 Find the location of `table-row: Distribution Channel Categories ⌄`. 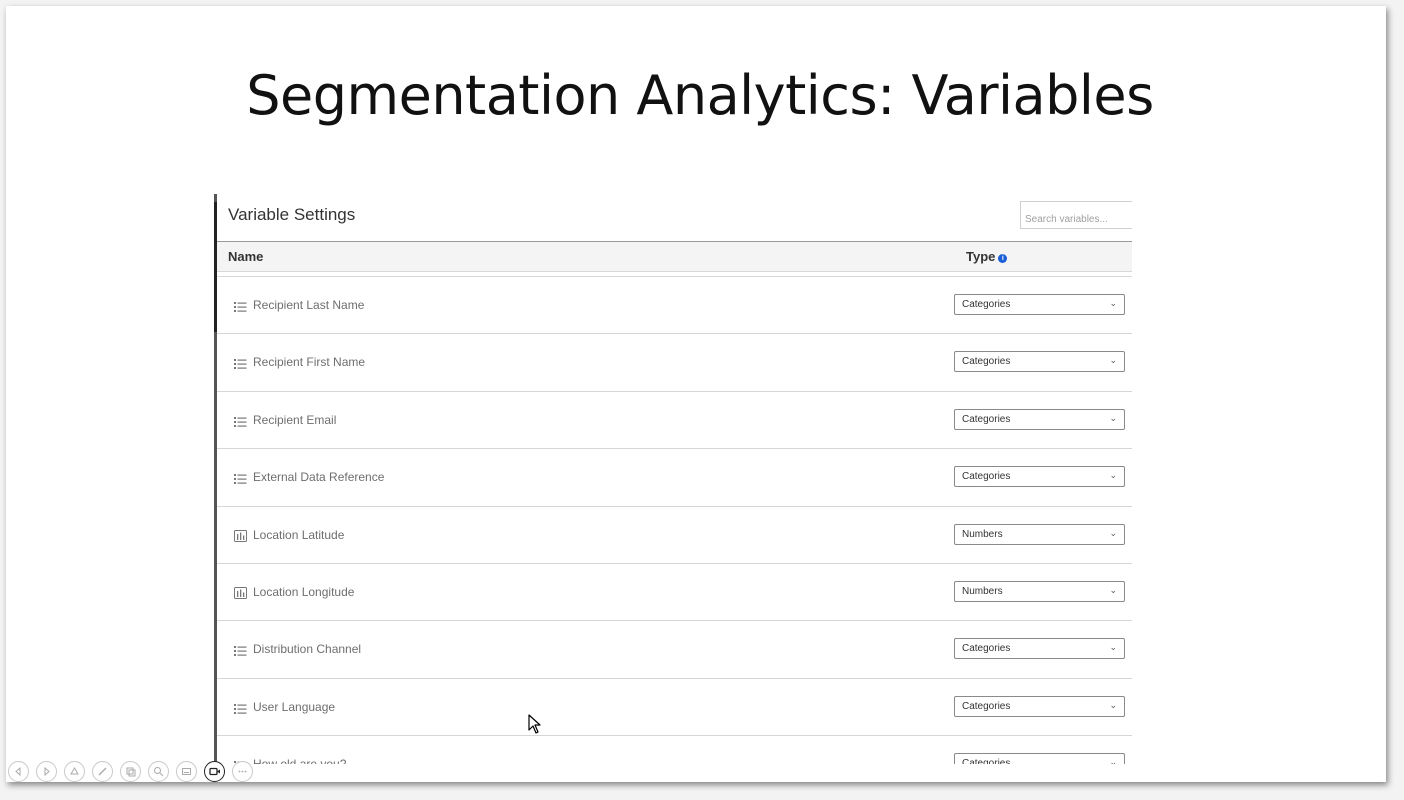

table-row: Distribution Channel Categories ⌄ is located at coordinates (674, 650).